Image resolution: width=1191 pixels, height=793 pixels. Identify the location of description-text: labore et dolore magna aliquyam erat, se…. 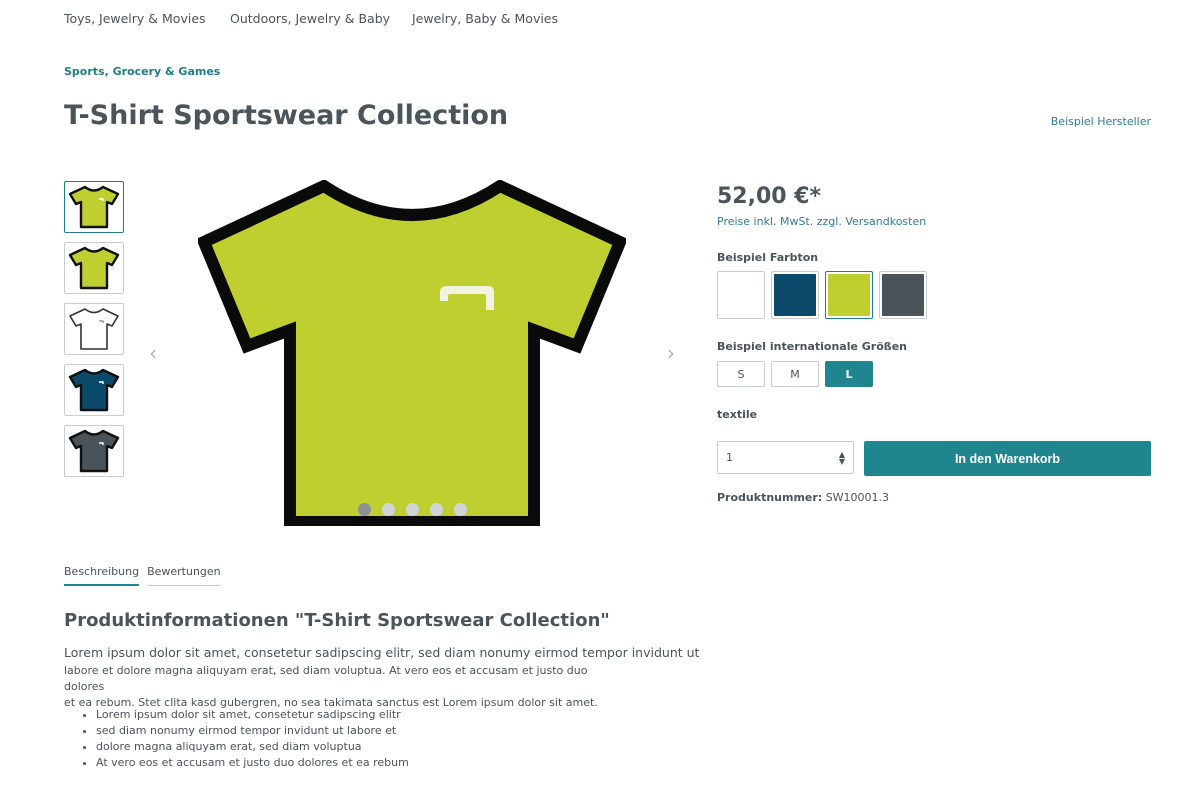
(344, 687).